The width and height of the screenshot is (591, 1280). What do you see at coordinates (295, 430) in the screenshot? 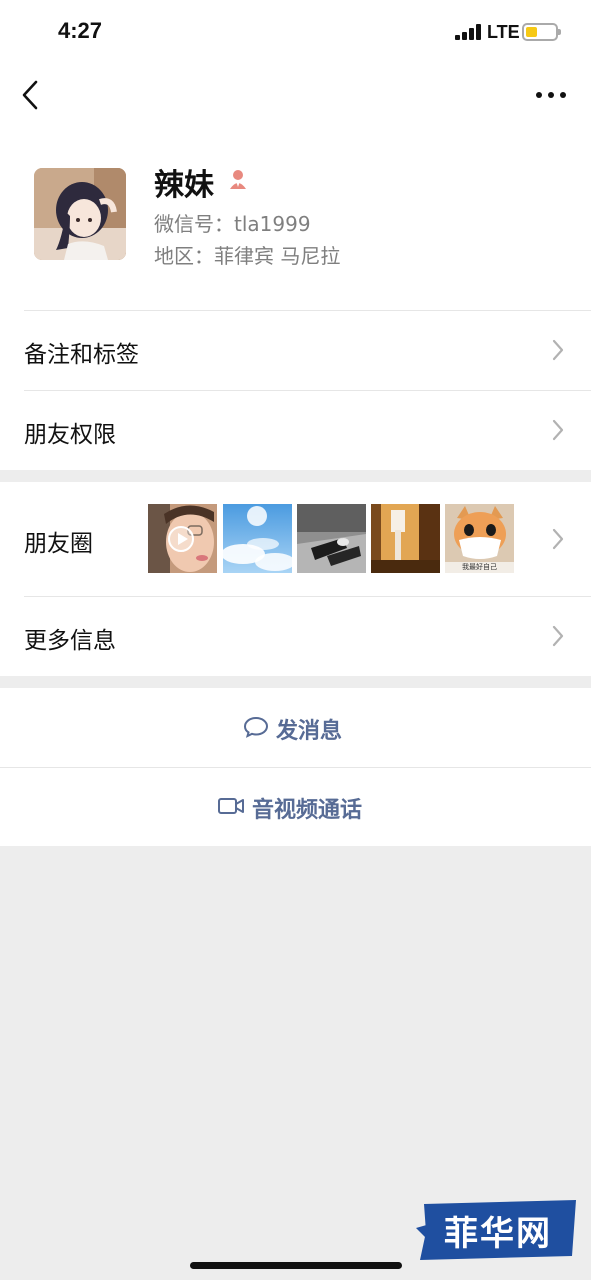
I see `friend-permissions-row: 朋友权限` at bounding box center [295, 430].